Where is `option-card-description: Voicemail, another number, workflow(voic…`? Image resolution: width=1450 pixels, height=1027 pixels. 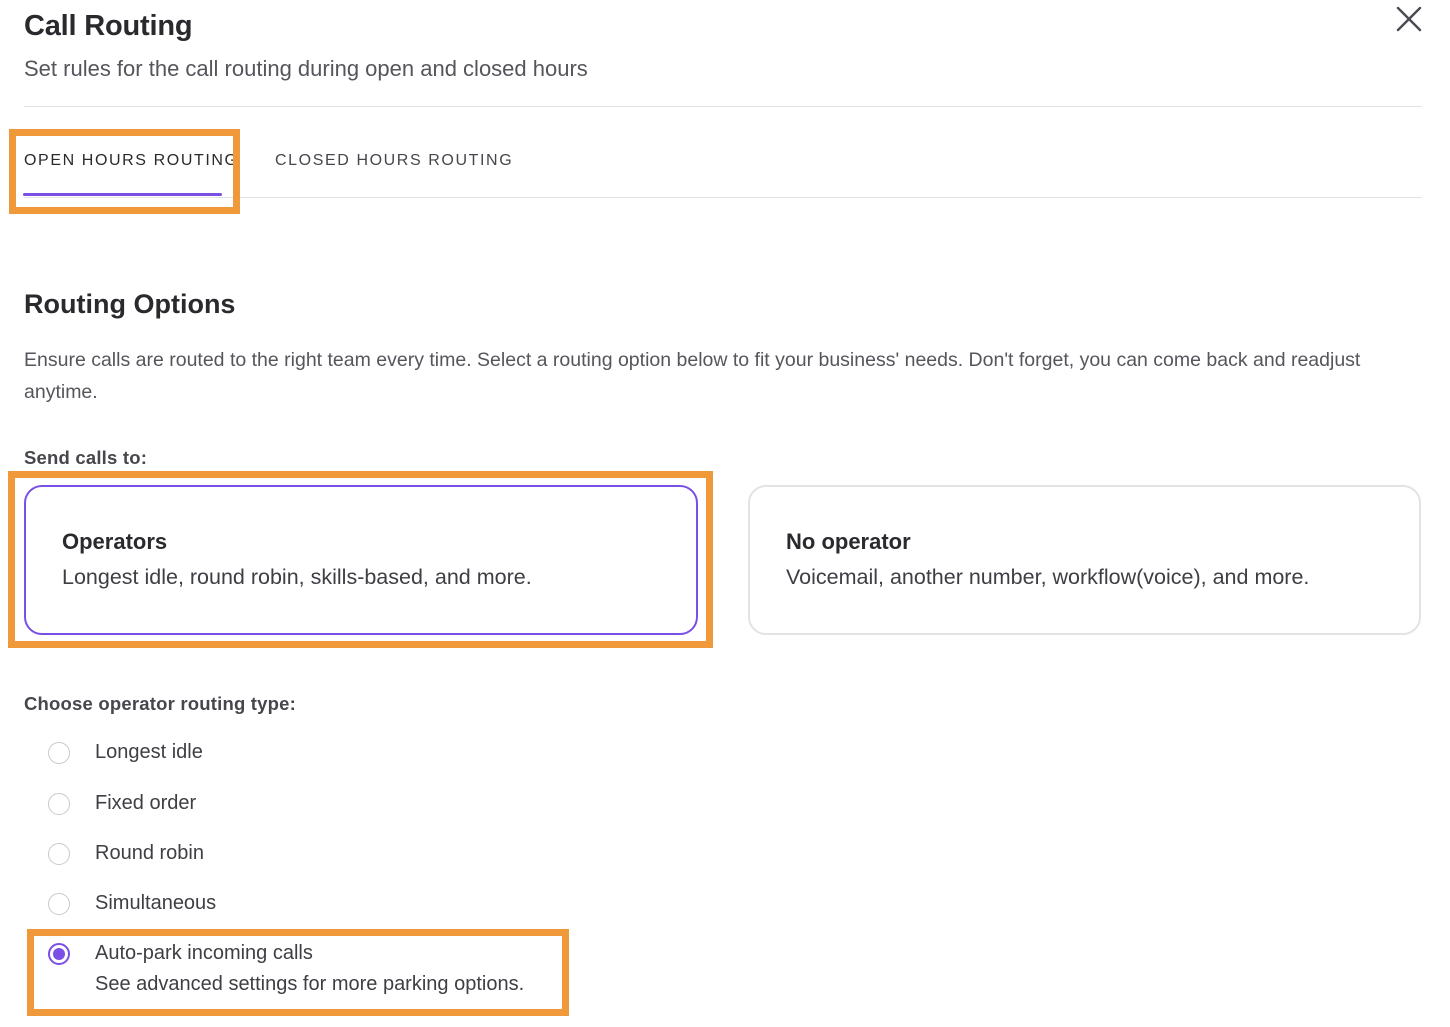
option-card-description: Voicemail, another number, workflow(voic… is located at coordinates (1048, 577).